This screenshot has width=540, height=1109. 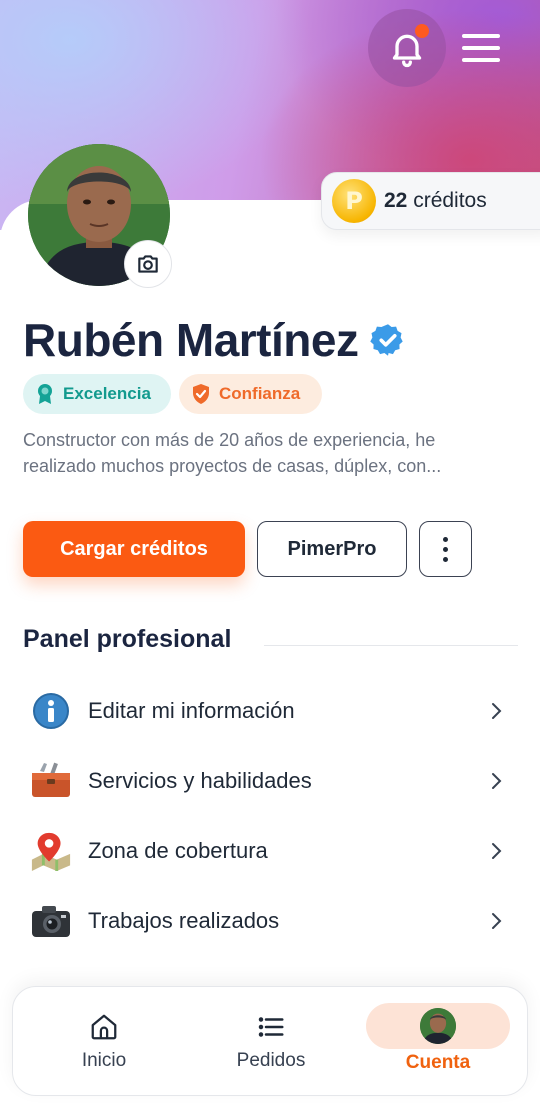 What do you see at coordinates (354, 201) in the screenshot?
I see `coin-icon: P` at bounding box center [354, 201].